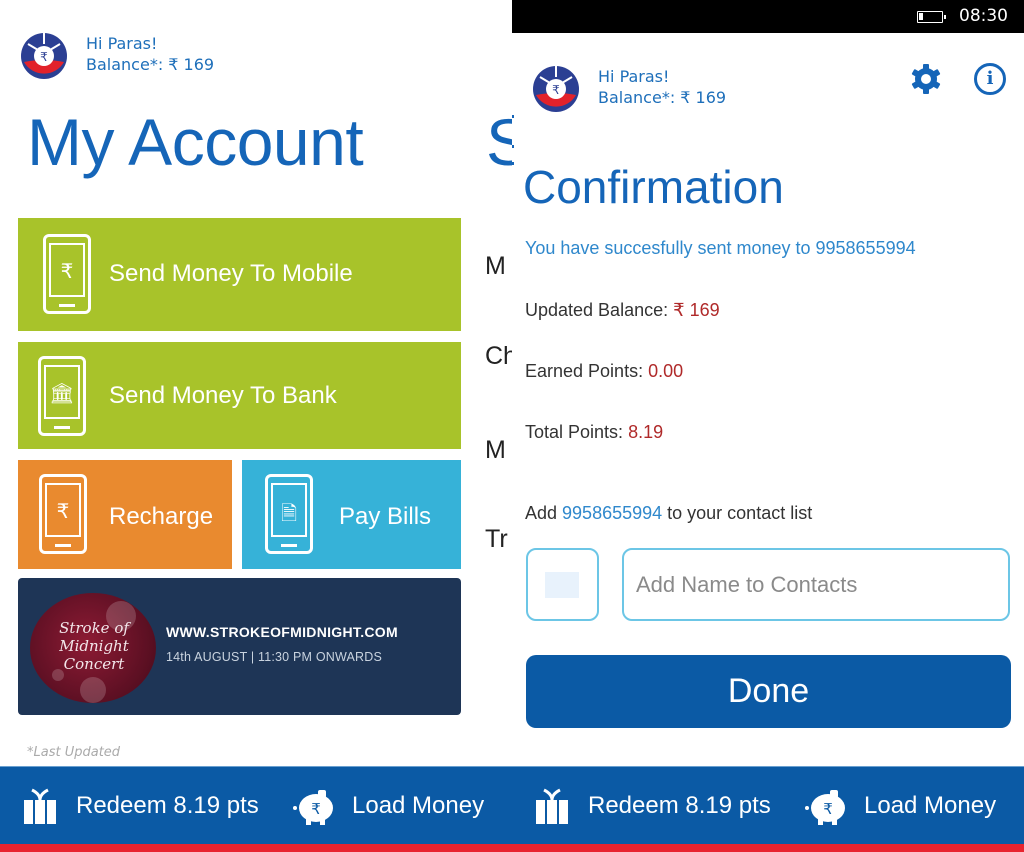 The height and width of the screenshot is (852, 1024). What do you see at coordinates (274, 657) in the screenshot?
I see `banner-date: 14th AUGUST | 11:30 PM ONWARDS` at bounding box center [274, 657].